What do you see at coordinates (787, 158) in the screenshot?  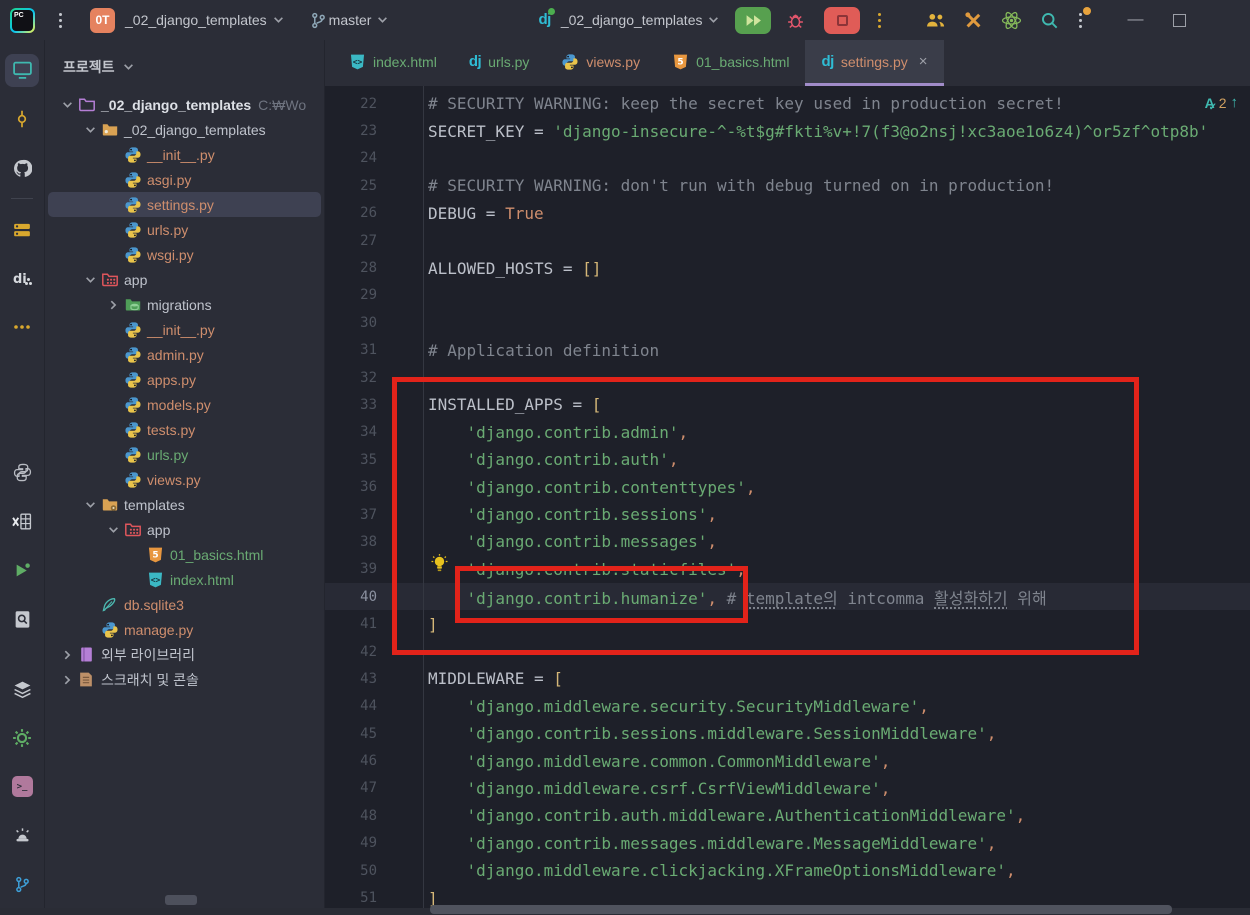 I see `code-line-24: 24` at bounding box center [787, 158].